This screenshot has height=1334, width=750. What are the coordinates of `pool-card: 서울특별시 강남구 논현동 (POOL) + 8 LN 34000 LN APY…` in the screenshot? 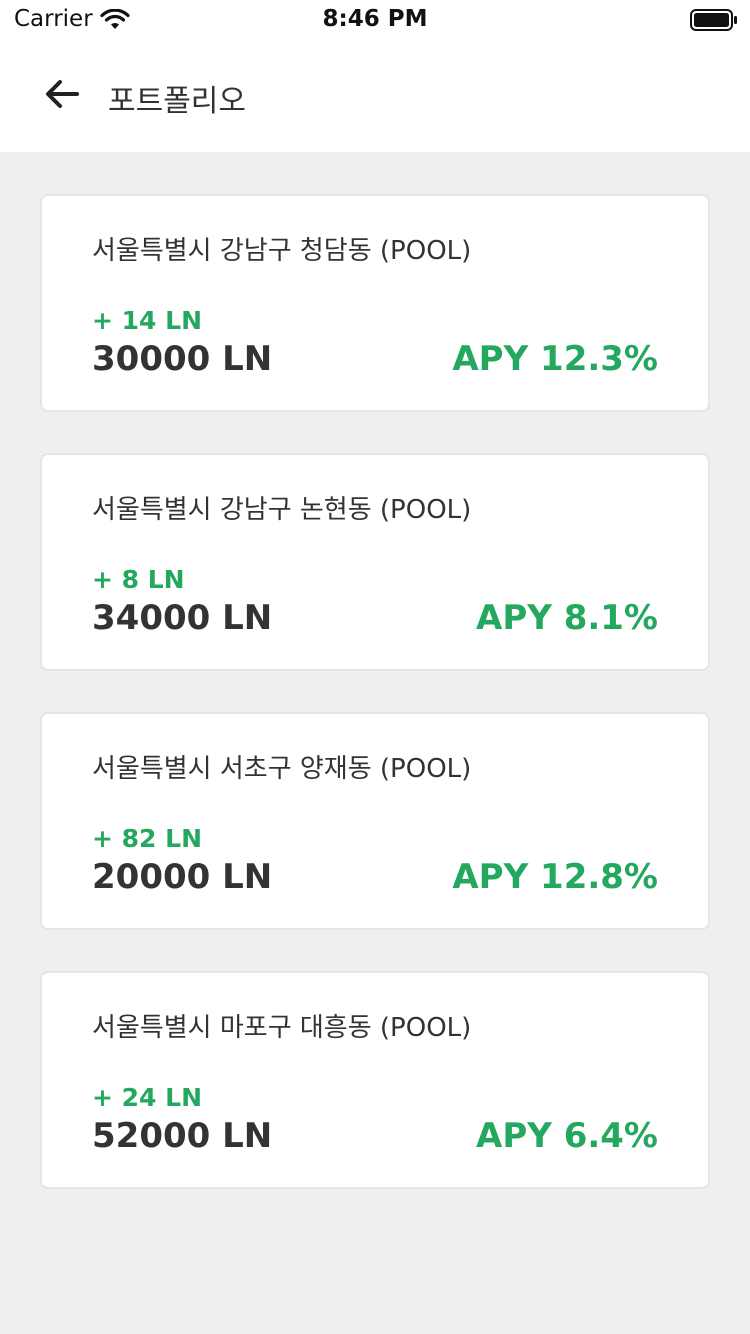 It's located at (375, 562).